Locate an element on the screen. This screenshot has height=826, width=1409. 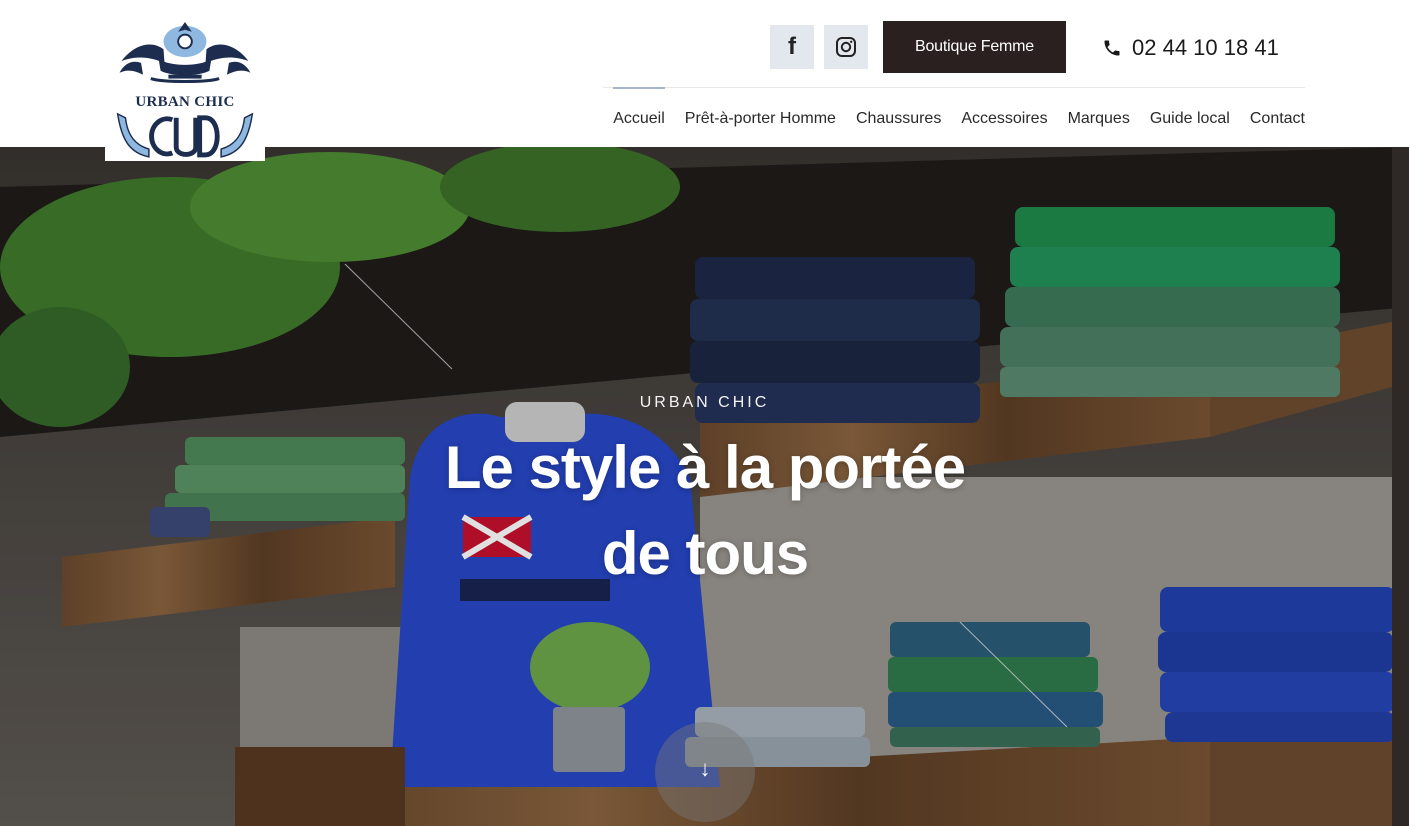
nav-divider is located at coordinates (954, 87).